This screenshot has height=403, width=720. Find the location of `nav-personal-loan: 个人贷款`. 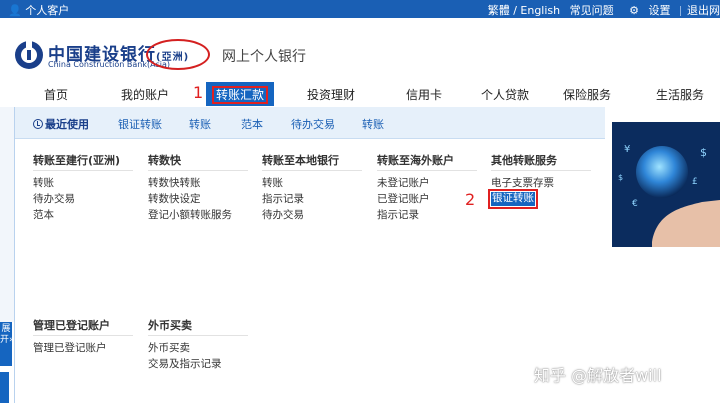

nav-personal-loan: 个人贷款 is located at coordinates (505, 94).